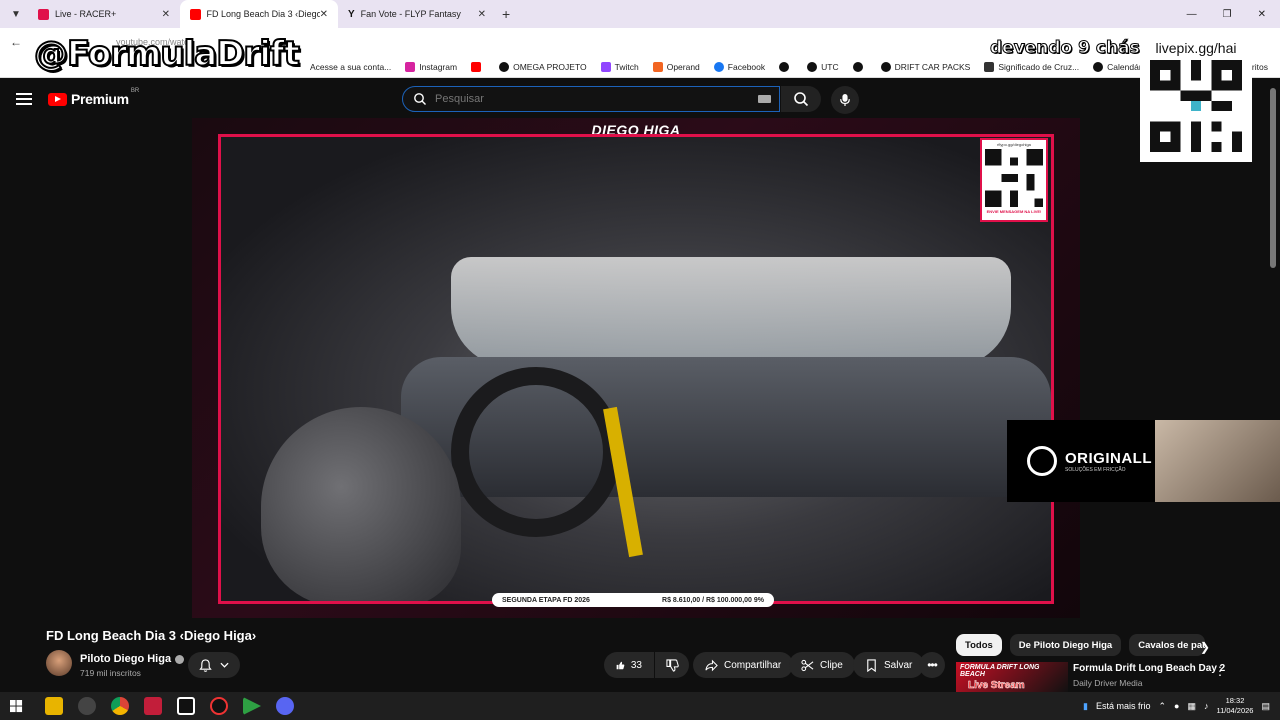 The height and width of the screenshot is (720, 1280). Describe the element at coordinates (259, 14) in the screenshot. I see `tab-youtube: FD Long Beach Dia 3 ‹Diego Hig ✕` at that location.